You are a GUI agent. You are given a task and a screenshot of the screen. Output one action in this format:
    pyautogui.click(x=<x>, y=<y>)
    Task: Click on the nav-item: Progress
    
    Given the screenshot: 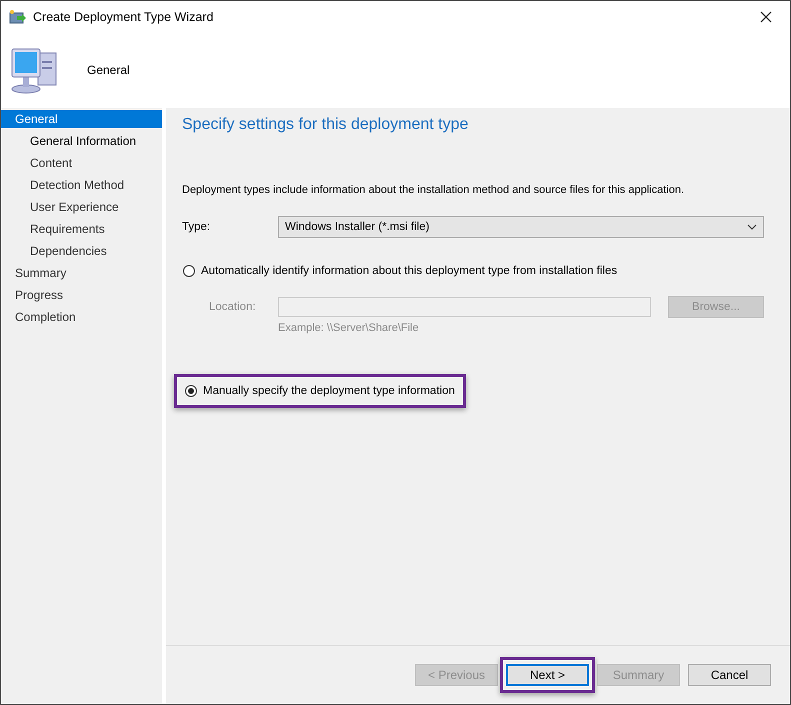 What is the action you would take?
    pyautogui.click(x=81, y=295)
    